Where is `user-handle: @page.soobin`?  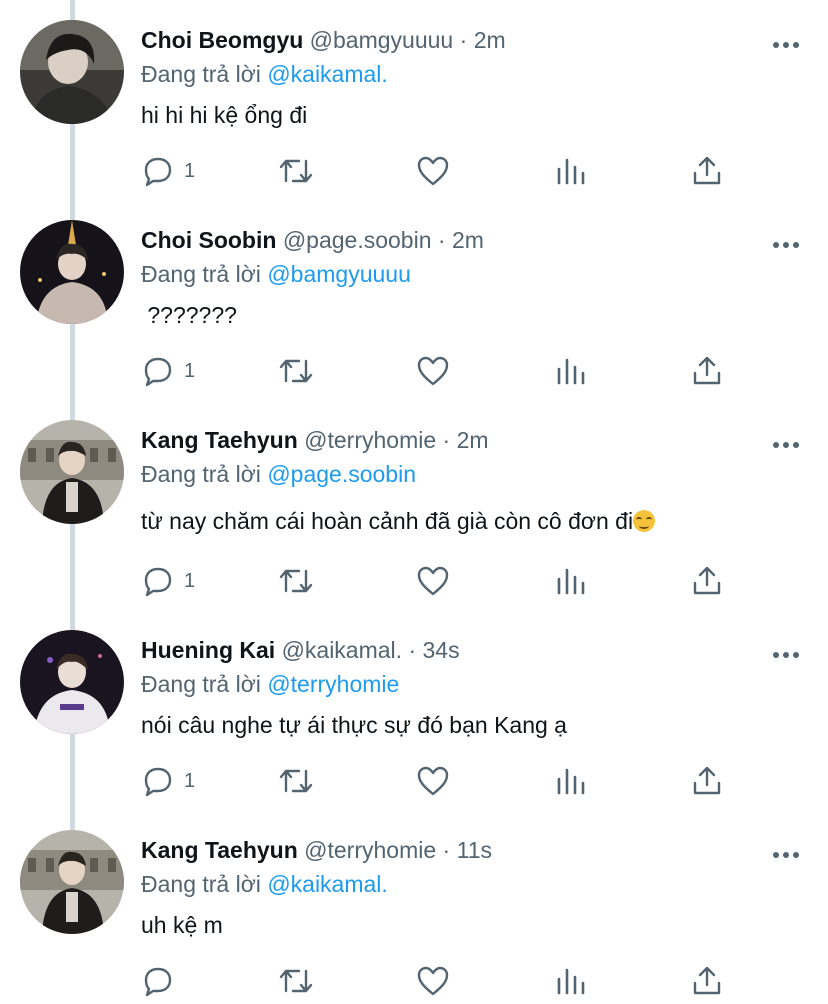
user-handle: @page.soobin is located at coordinates (357, 240).